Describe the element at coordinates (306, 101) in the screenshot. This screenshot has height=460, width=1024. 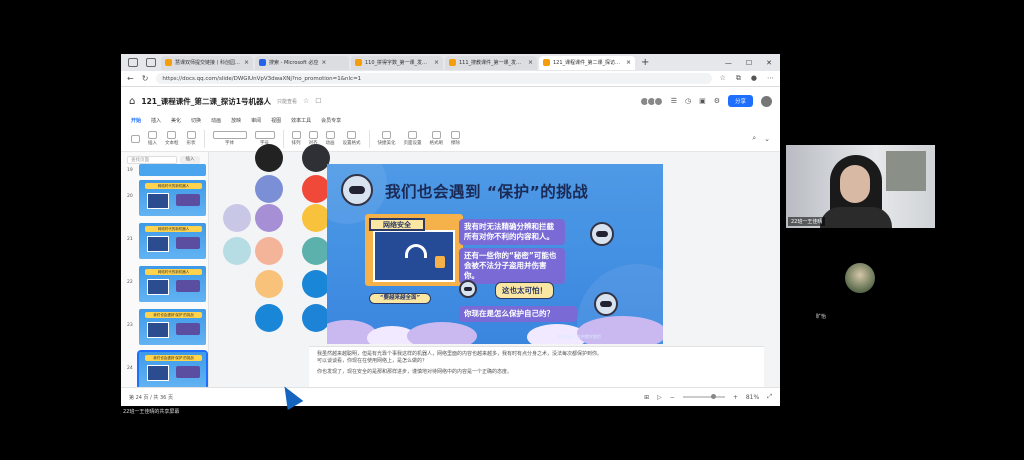
I see `star-icon: ☆` at that location.